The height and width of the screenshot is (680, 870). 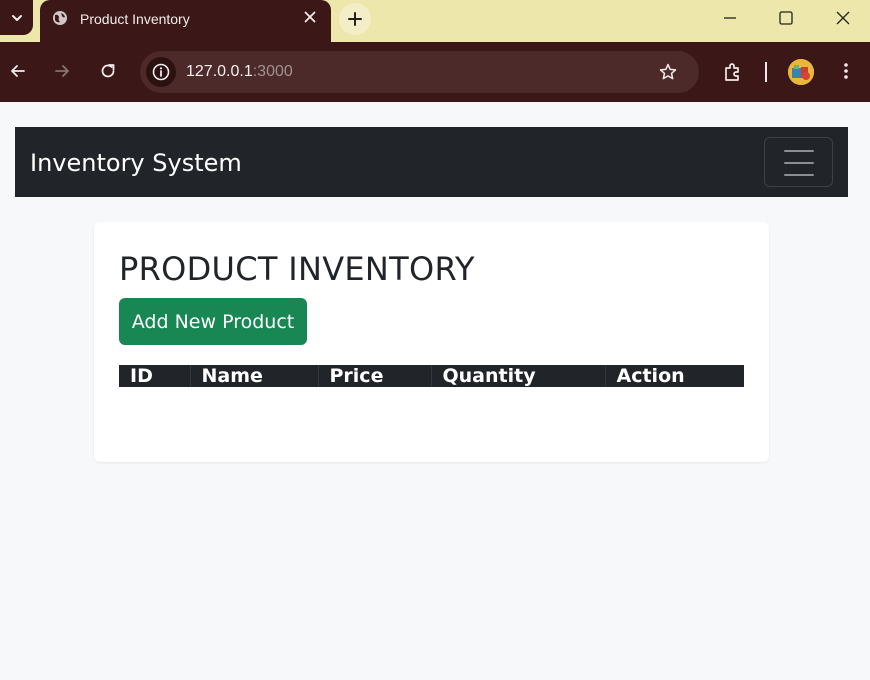 I want to click on address-bar: 127.0.0.1:3000, so click(x=419, y=72).